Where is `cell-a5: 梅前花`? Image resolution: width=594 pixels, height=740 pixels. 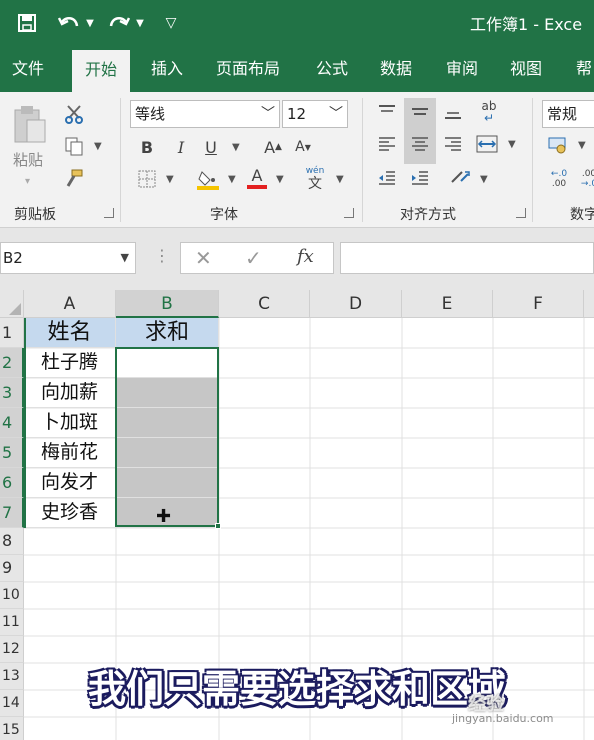 cell-a5: 梅前花 is located at coordinates (70, 453).